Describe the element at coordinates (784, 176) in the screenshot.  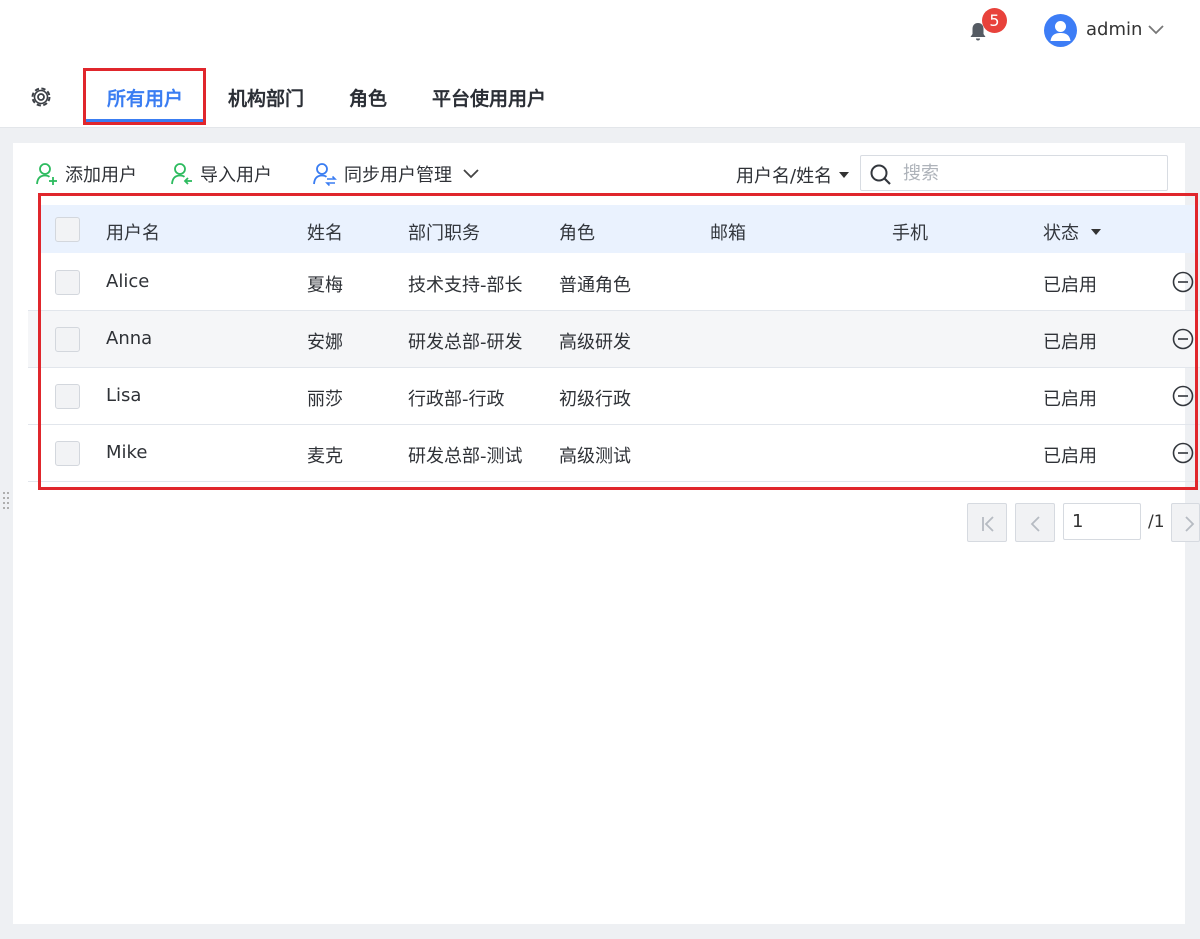
I see `search-field-label: 用户名/姓名` at that location.